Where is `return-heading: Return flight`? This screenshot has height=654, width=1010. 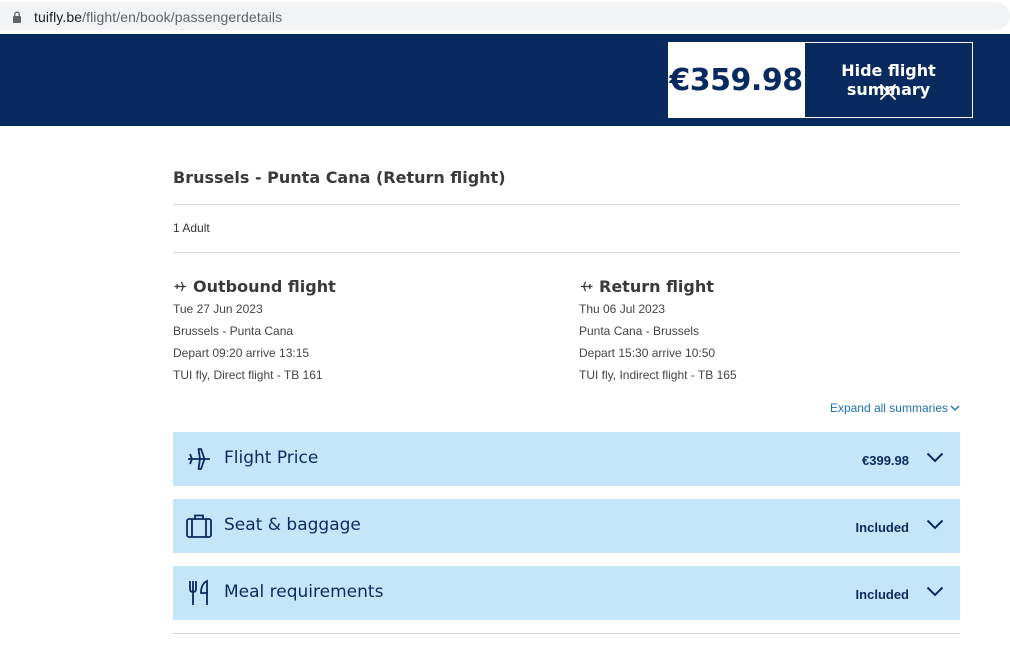 return-heading: Return flight is located at coordinates (656, 286).